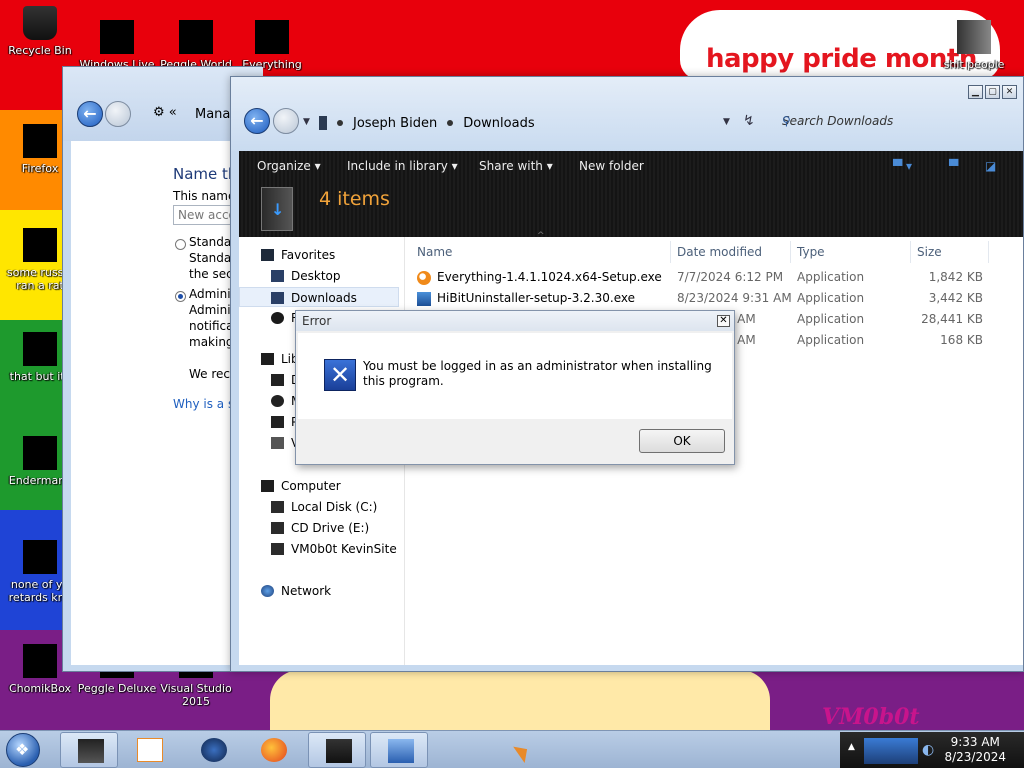 The width and height of the screenshot is (1024, 768). I want to click on column-header-size: Size, so click(951, 252).